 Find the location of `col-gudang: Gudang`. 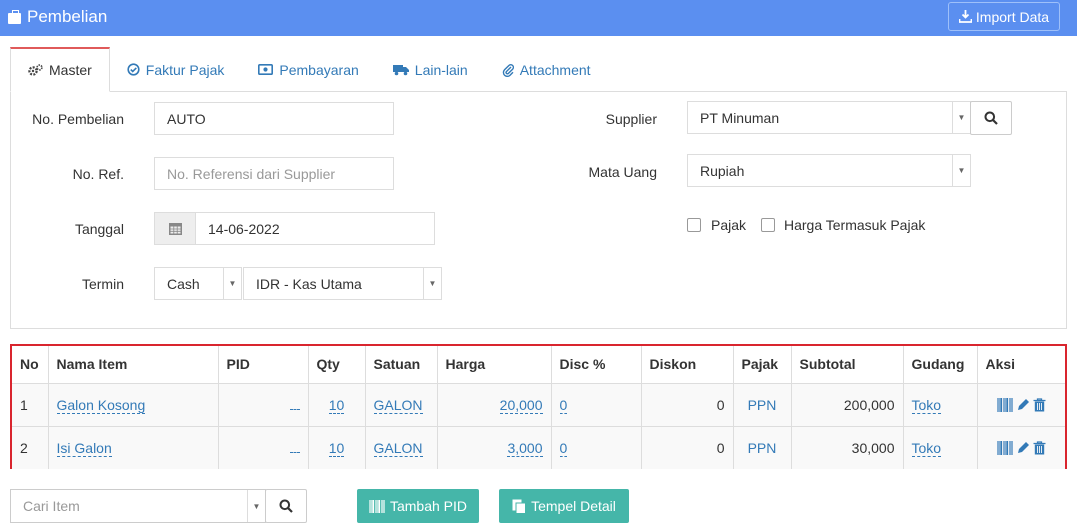

col-gudang: Gudang is located at coordinates (940, 365).